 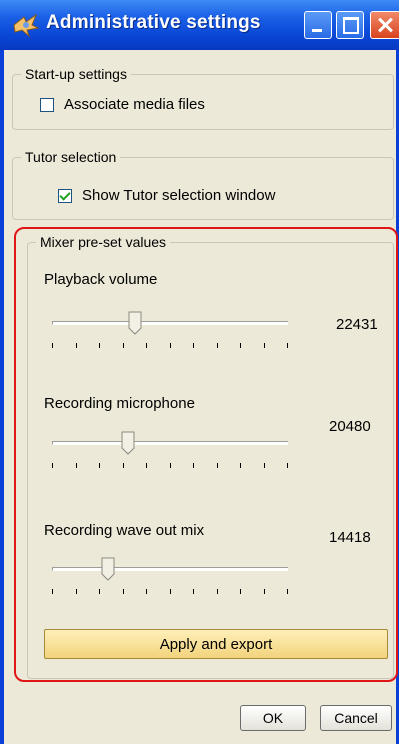 I want to click on show-tutor-checkbox-row: Show Tutor selection window, so click(x=166, y=195).